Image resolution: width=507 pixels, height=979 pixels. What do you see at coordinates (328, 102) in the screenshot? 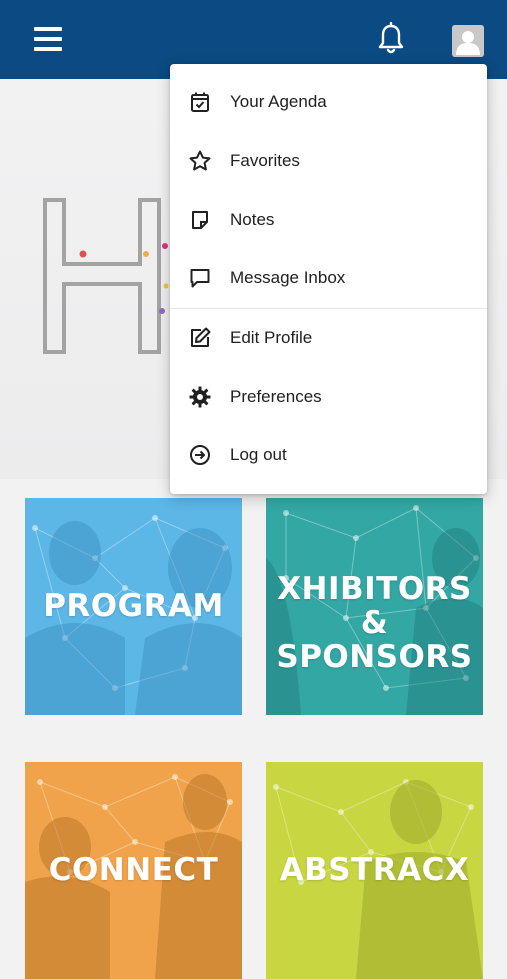
I see `menu-item-your-agenda: Your Agenda` at bounding box center [328, 102].